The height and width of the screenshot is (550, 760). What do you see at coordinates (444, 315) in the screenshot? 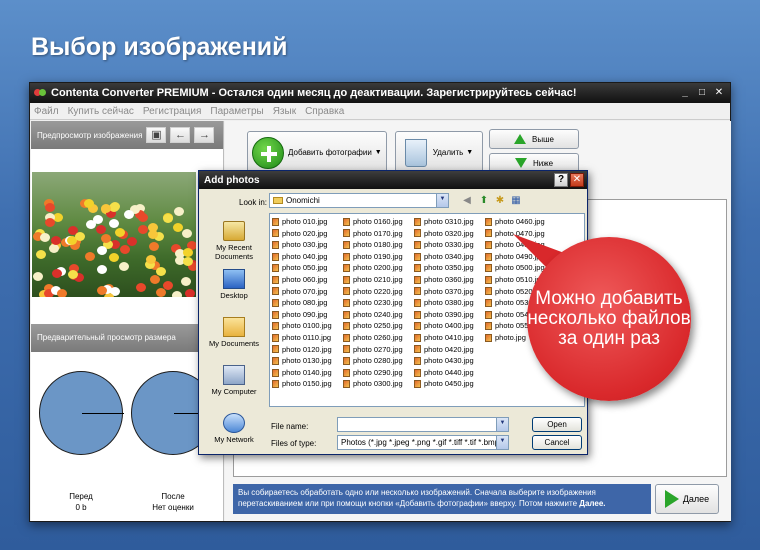
I see `file-item: photo 0390.jpg` at bounding box center [444, 315].